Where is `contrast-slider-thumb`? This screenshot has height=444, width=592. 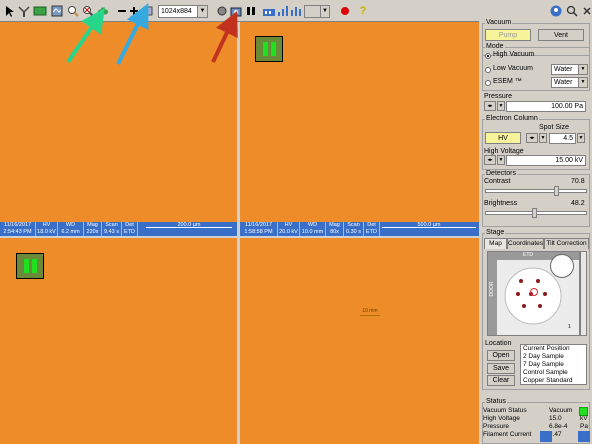
contrast-slider-thumb is located at coordinates (556, 191).